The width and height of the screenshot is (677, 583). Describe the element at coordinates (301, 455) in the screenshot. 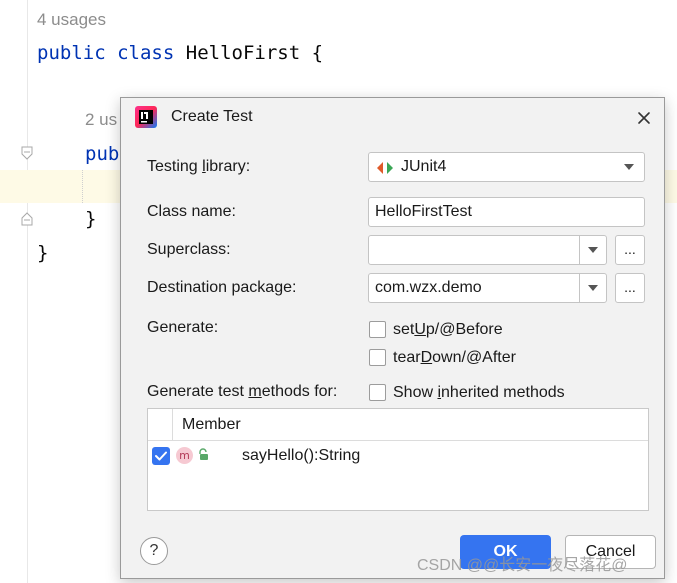

I see `member-name: sayHello():String` at that location.